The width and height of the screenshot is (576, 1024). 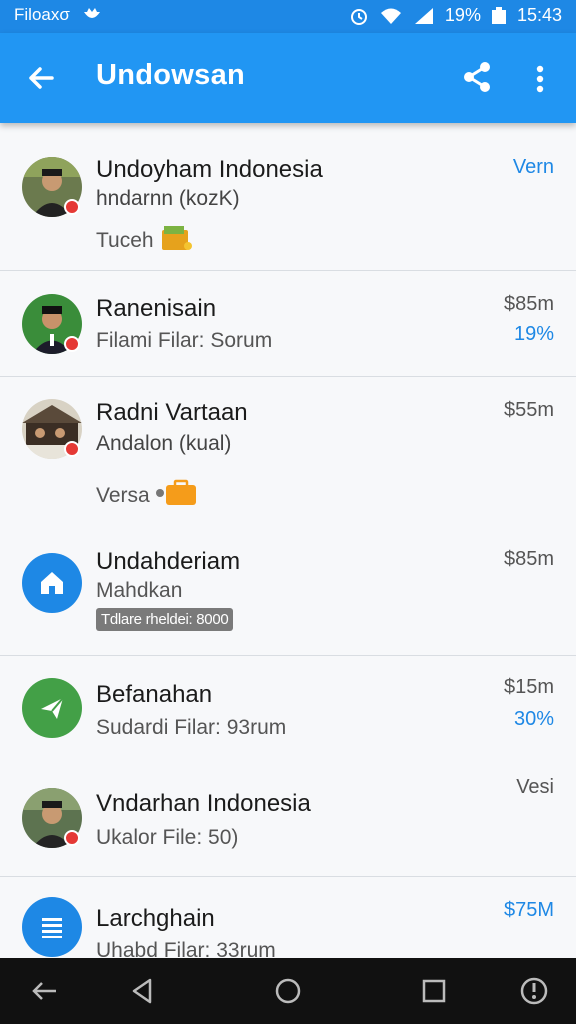 I want to click on item-extra: Versa, so click(x=147, y=496).